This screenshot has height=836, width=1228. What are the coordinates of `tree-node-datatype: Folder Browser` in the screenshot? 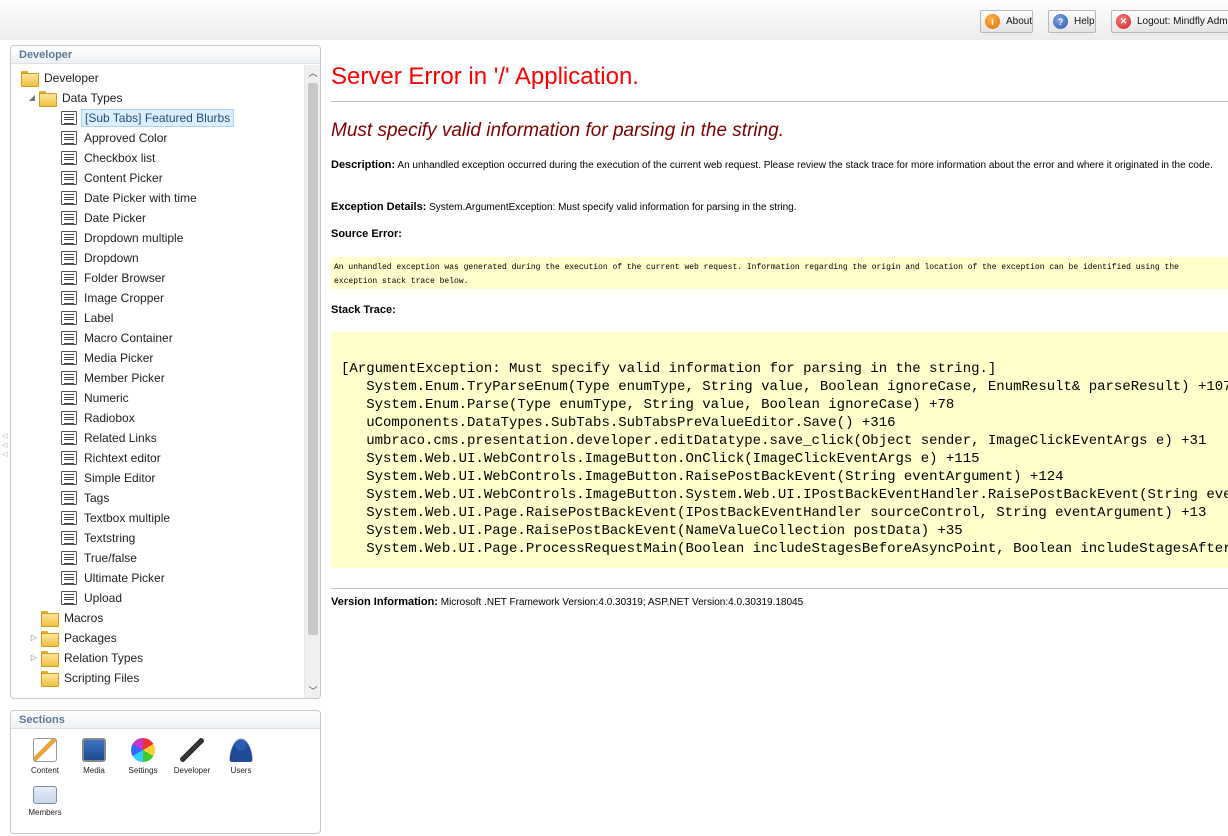 It's located at (114, 278).